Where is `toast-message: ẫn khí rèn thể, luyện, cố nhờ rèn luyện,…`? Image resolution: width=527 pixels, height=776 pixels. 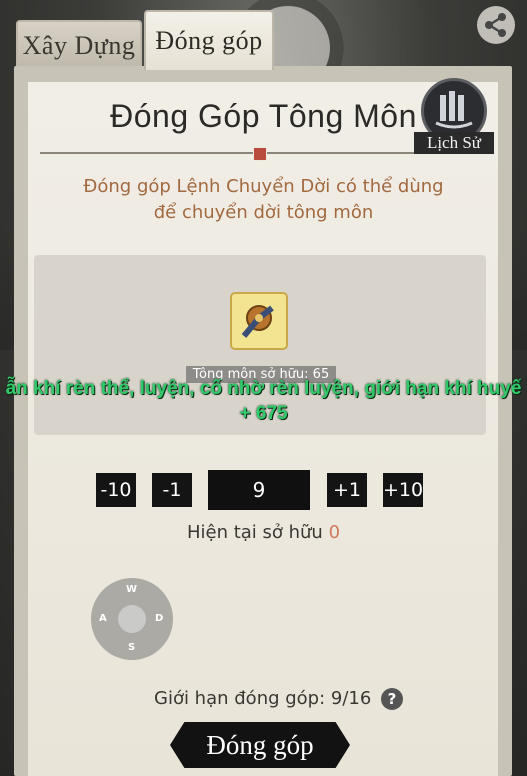 toast-message: ẫn khí rèn thể, luyện, cố nhờ rèn luyện,… is located at coordinates (263, 401).